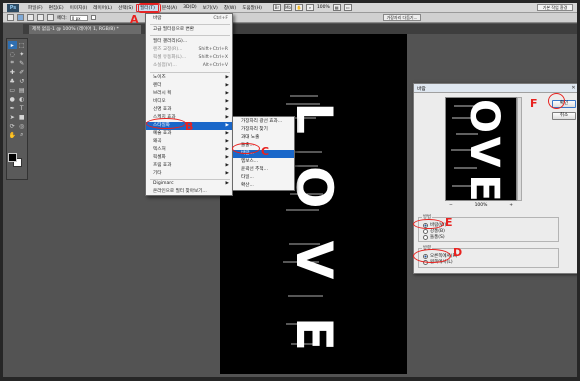 This screenshot has width=580, height=381. I want to click on preview-letter-o: O, so click(484, 115).